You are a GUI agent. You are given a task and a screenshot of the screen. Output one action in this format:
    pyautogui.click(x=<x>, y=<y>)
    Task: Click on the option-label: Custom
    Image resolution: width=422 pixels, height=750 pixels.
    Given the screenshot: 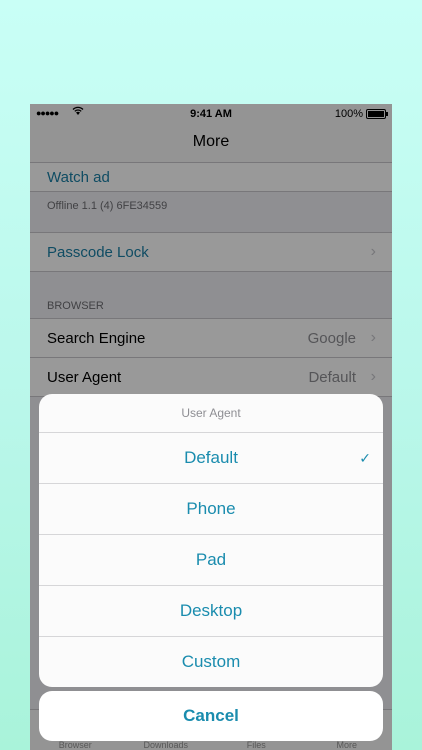 What is the action you would take?
    pyautogui.click(x=211, y=661)
    